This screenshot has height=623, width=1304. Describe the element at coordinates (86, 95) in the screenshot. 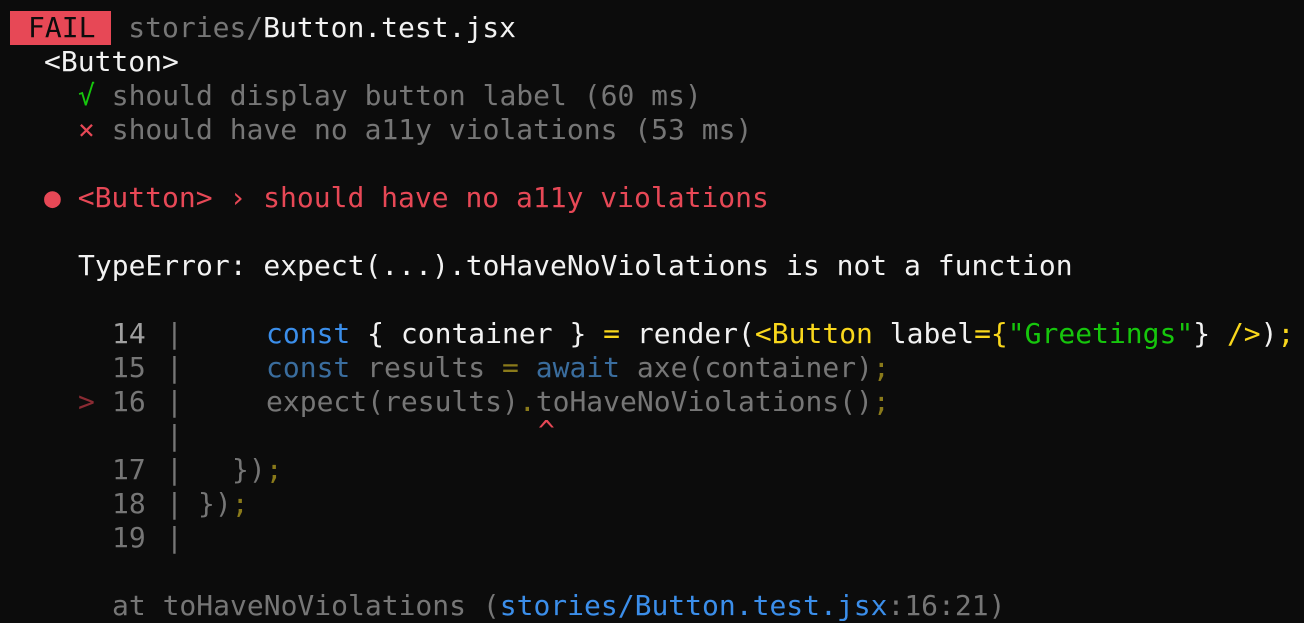

I see `check-icon: √` at that location.